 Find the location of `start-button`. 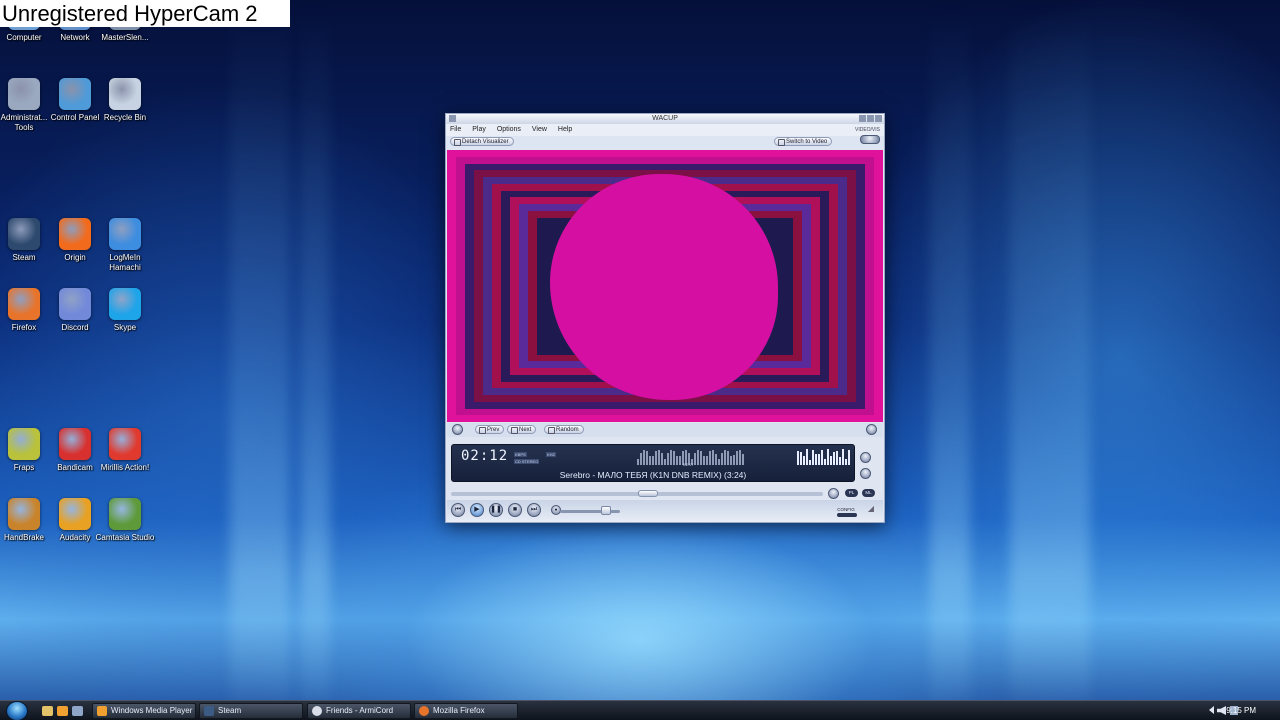

start-button is located at coordinates (17, 710).